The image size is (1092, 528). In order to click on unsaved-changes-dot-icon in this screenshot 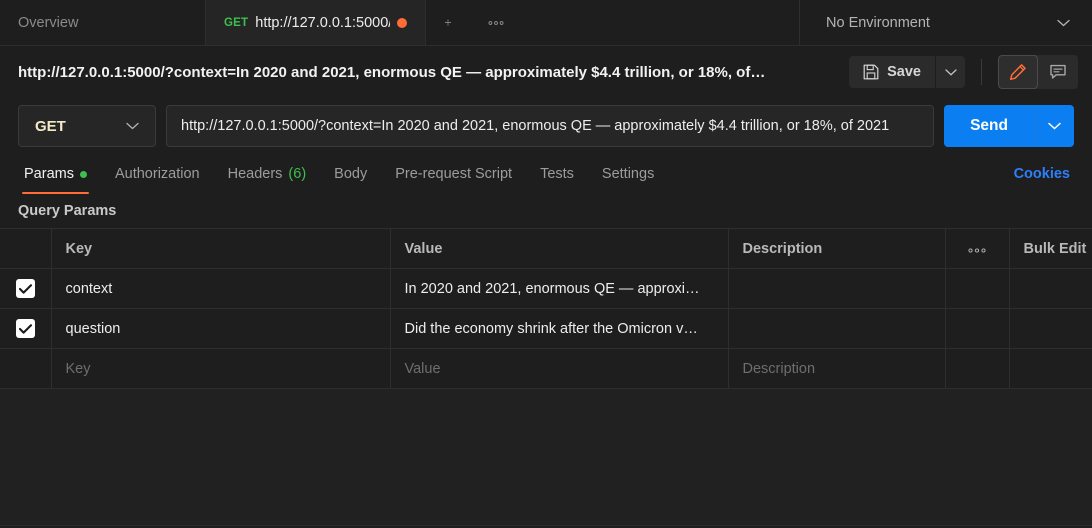, I will do `click(402, 22)`.